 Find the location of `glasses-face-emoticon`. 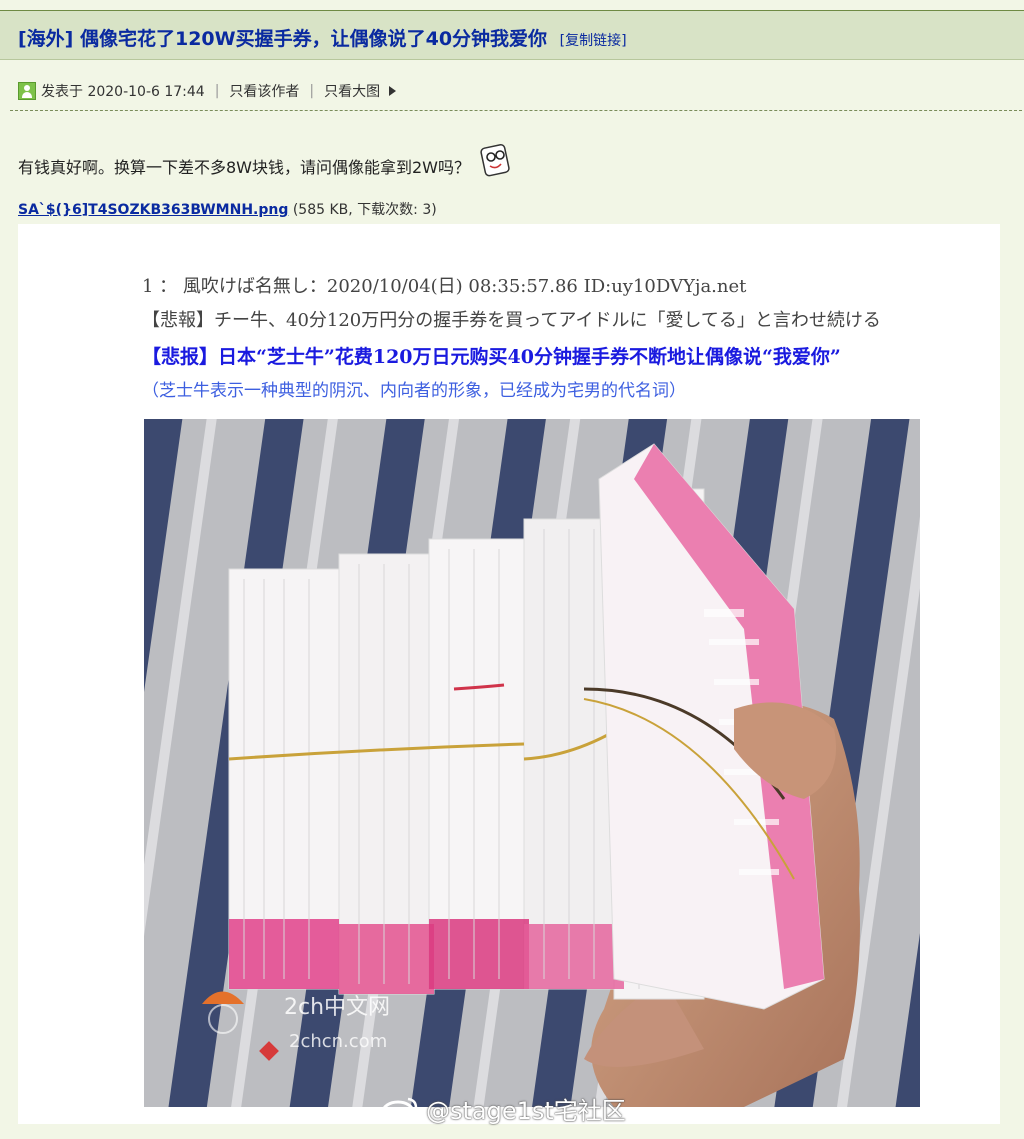

glasses-face-emoticon is located at coordinates (495, 160).